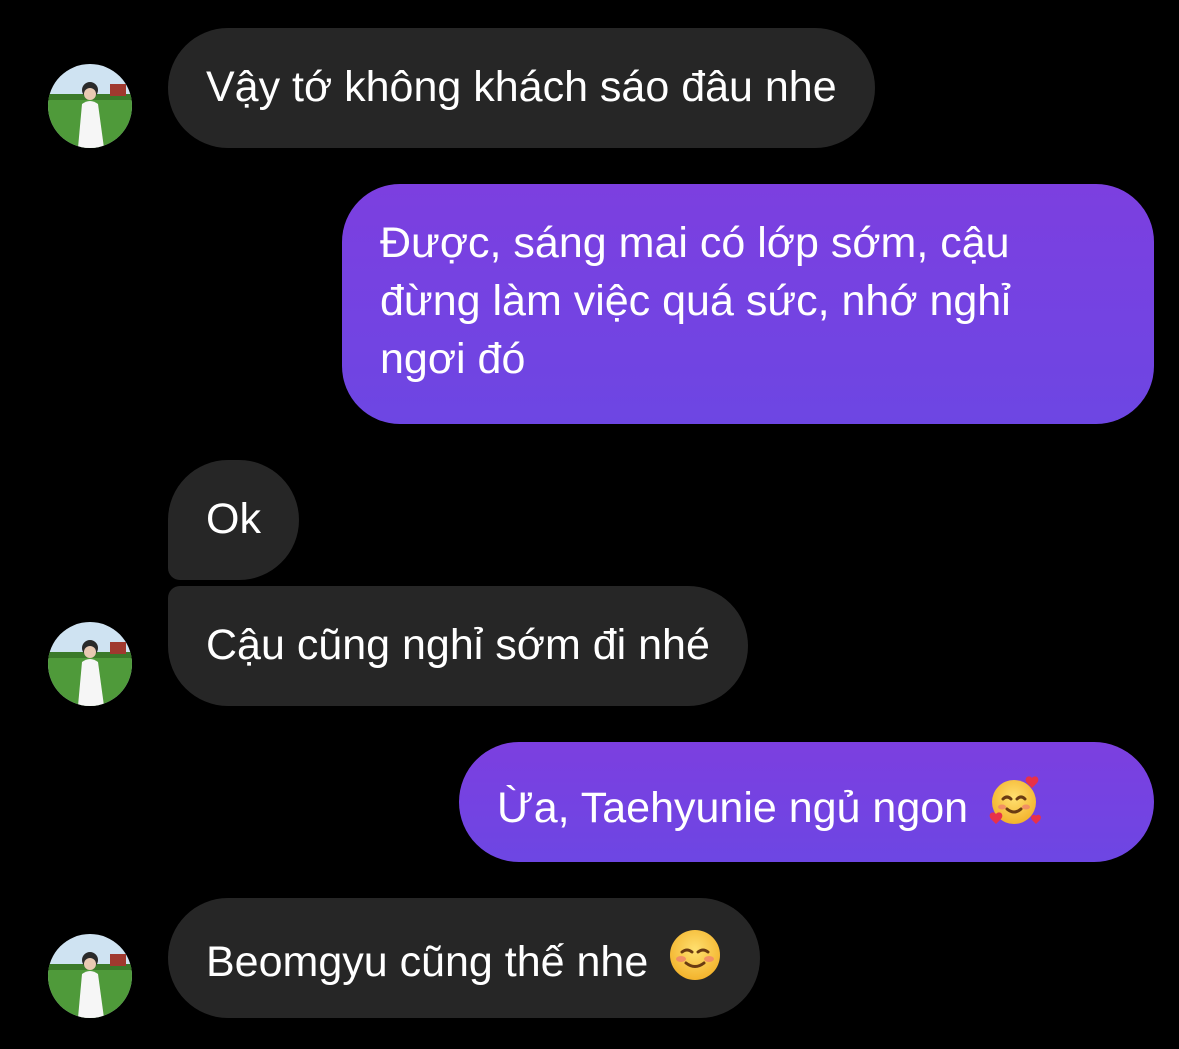  Describe the element at coordinates (453, 359) in the screenshot. I see `message-text-line: ngơi đó` at that location.